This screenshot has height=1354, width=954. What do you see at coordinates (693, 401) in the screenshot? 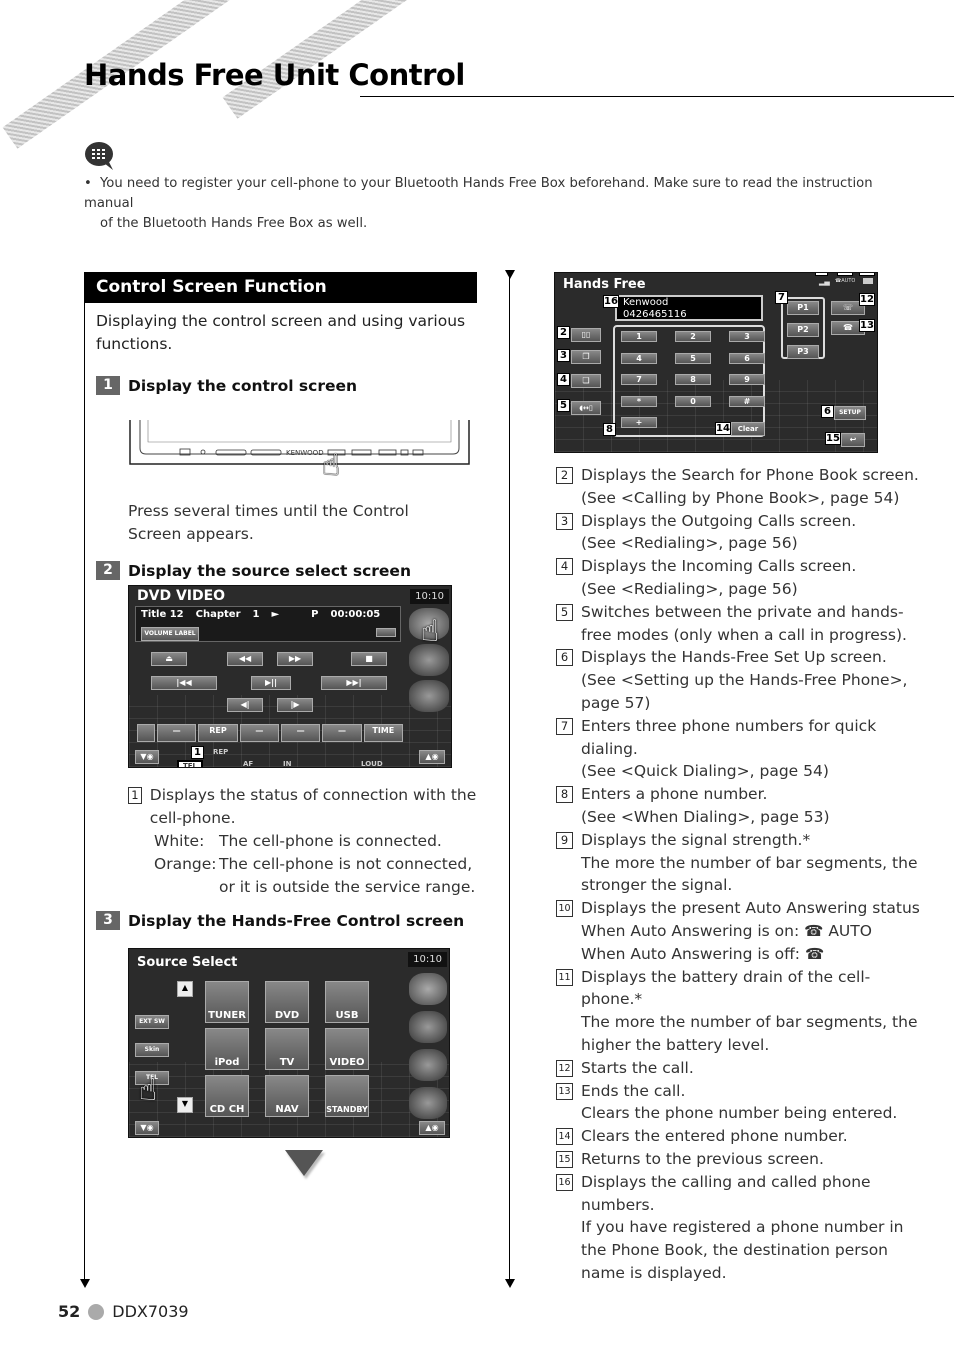
I see `key-0: 0` at bounding box center [693, 401].